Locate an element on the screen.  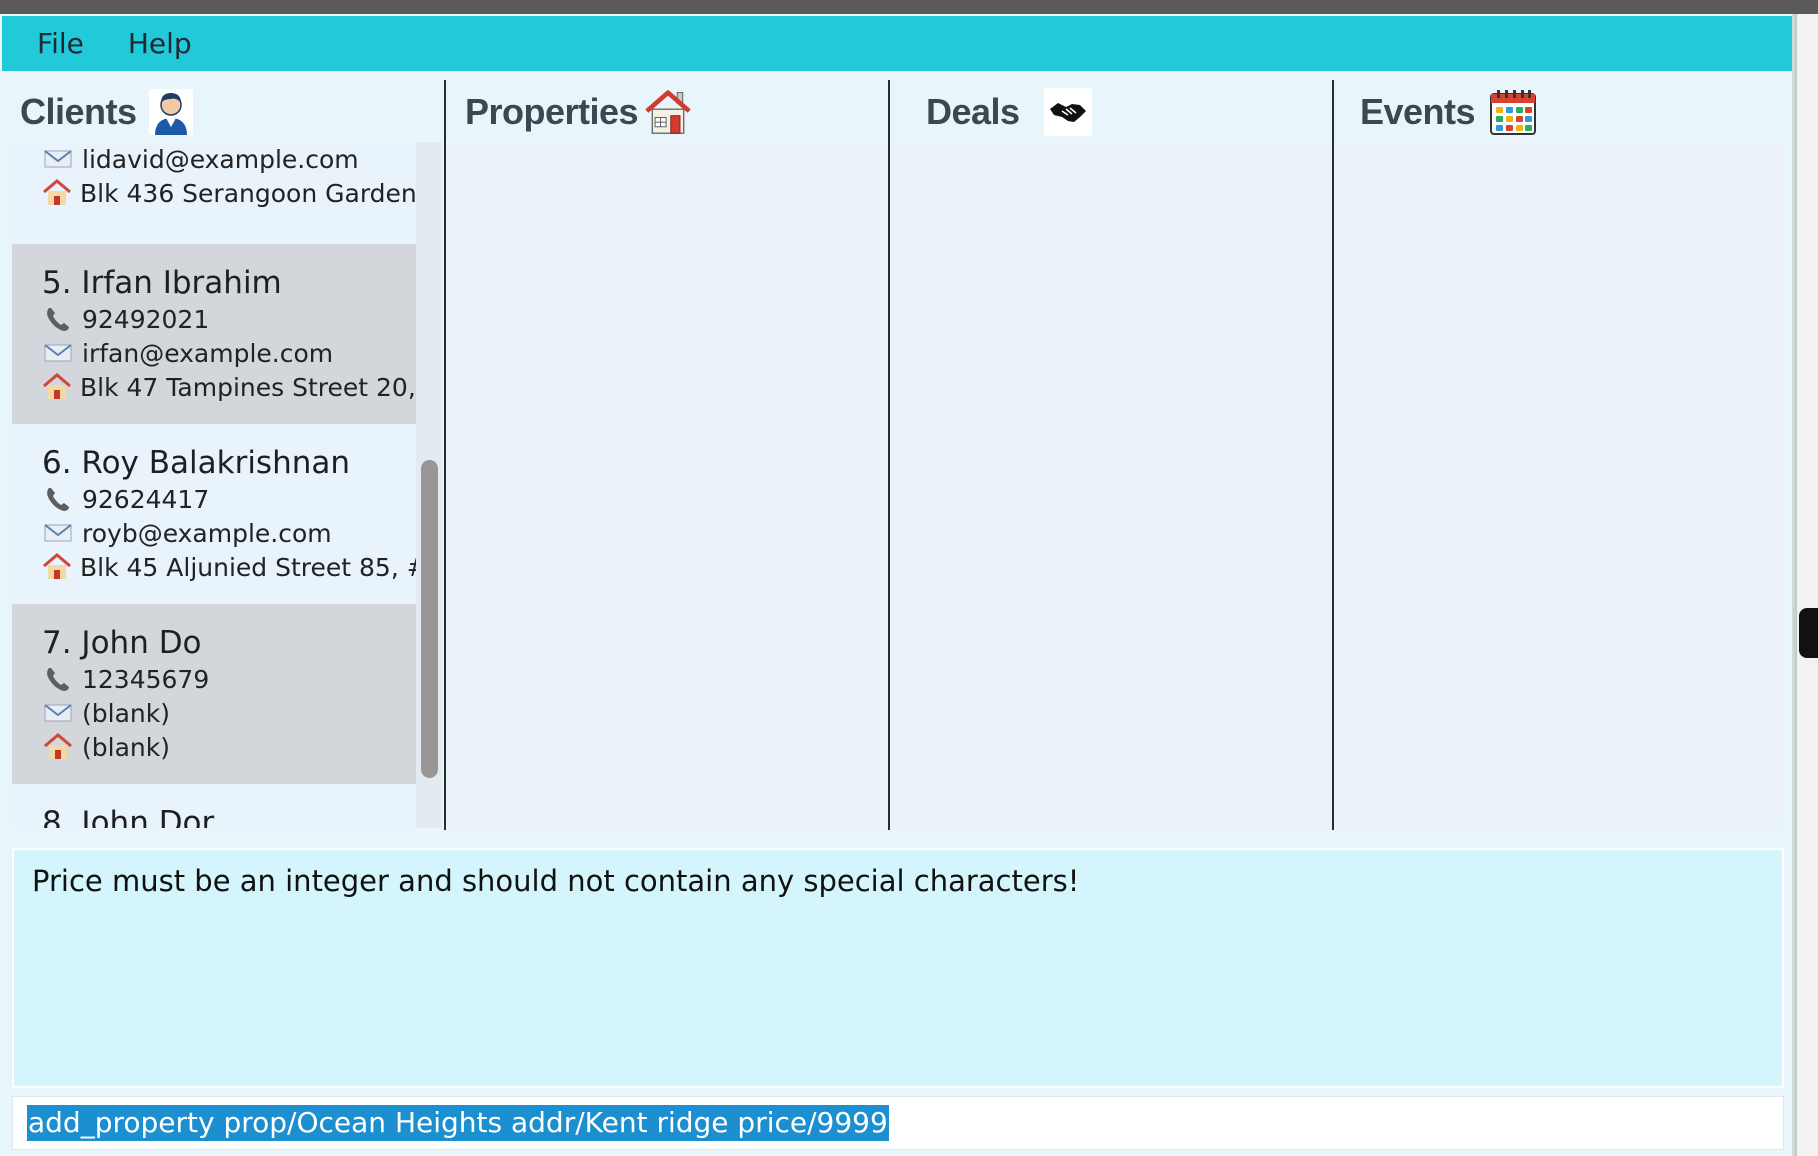
client-phone: 92492021 is located at coordinates (146, 319).